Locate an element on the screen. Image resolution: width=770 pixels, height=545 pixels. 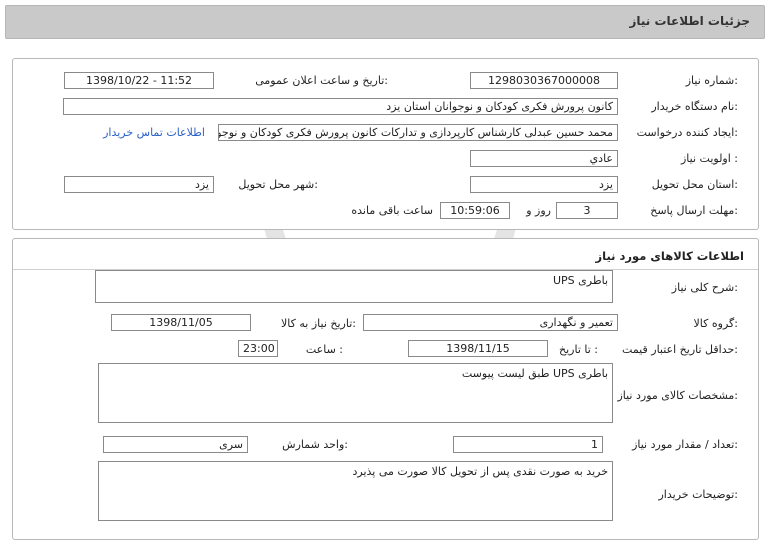
deadline-time-field: 10:59:06 is located at coordinates (475, 210).